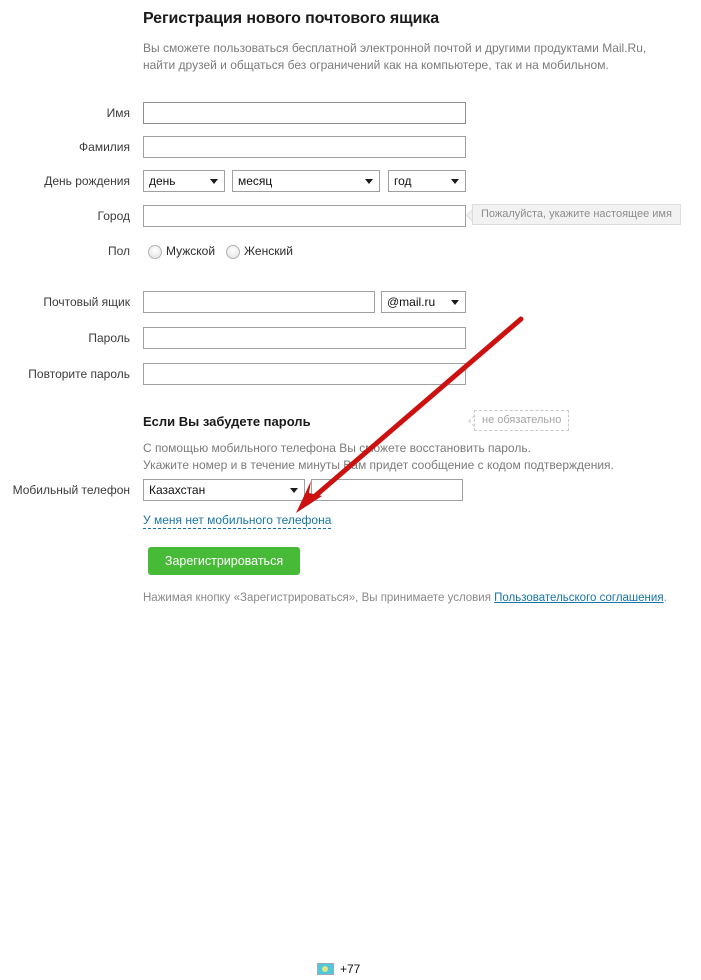 Image resolution: width=701 pixels, height=980 pixels. I want to click on password-repeat-label: Повторите пароль, so click(79, 374).